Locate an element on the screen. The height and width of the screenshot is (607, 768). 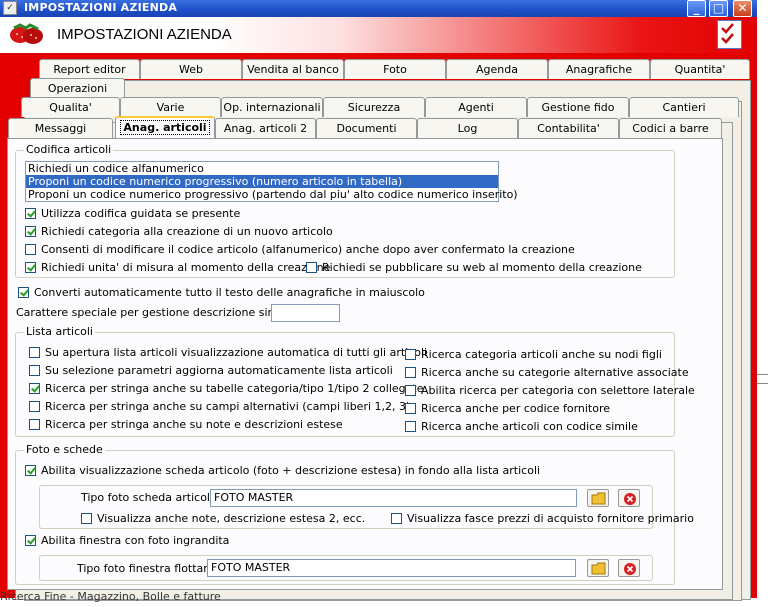
abilita-finestra-foto-checkbox: Abilita finestra con foto ingrandita is located at coordinates (127, 541).